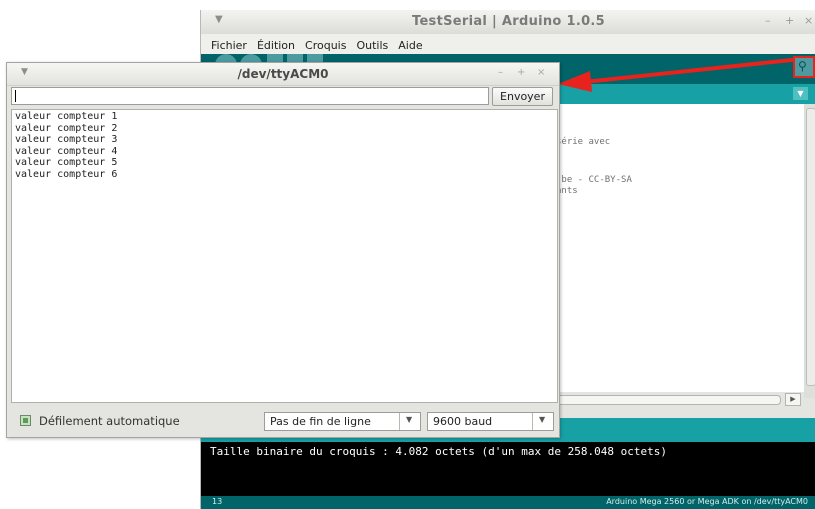 This screenshot has width=815, height=509. Describe the element at coordinates (276, 45) in the screenshot. I see `menu-edition: Édition` at that location.